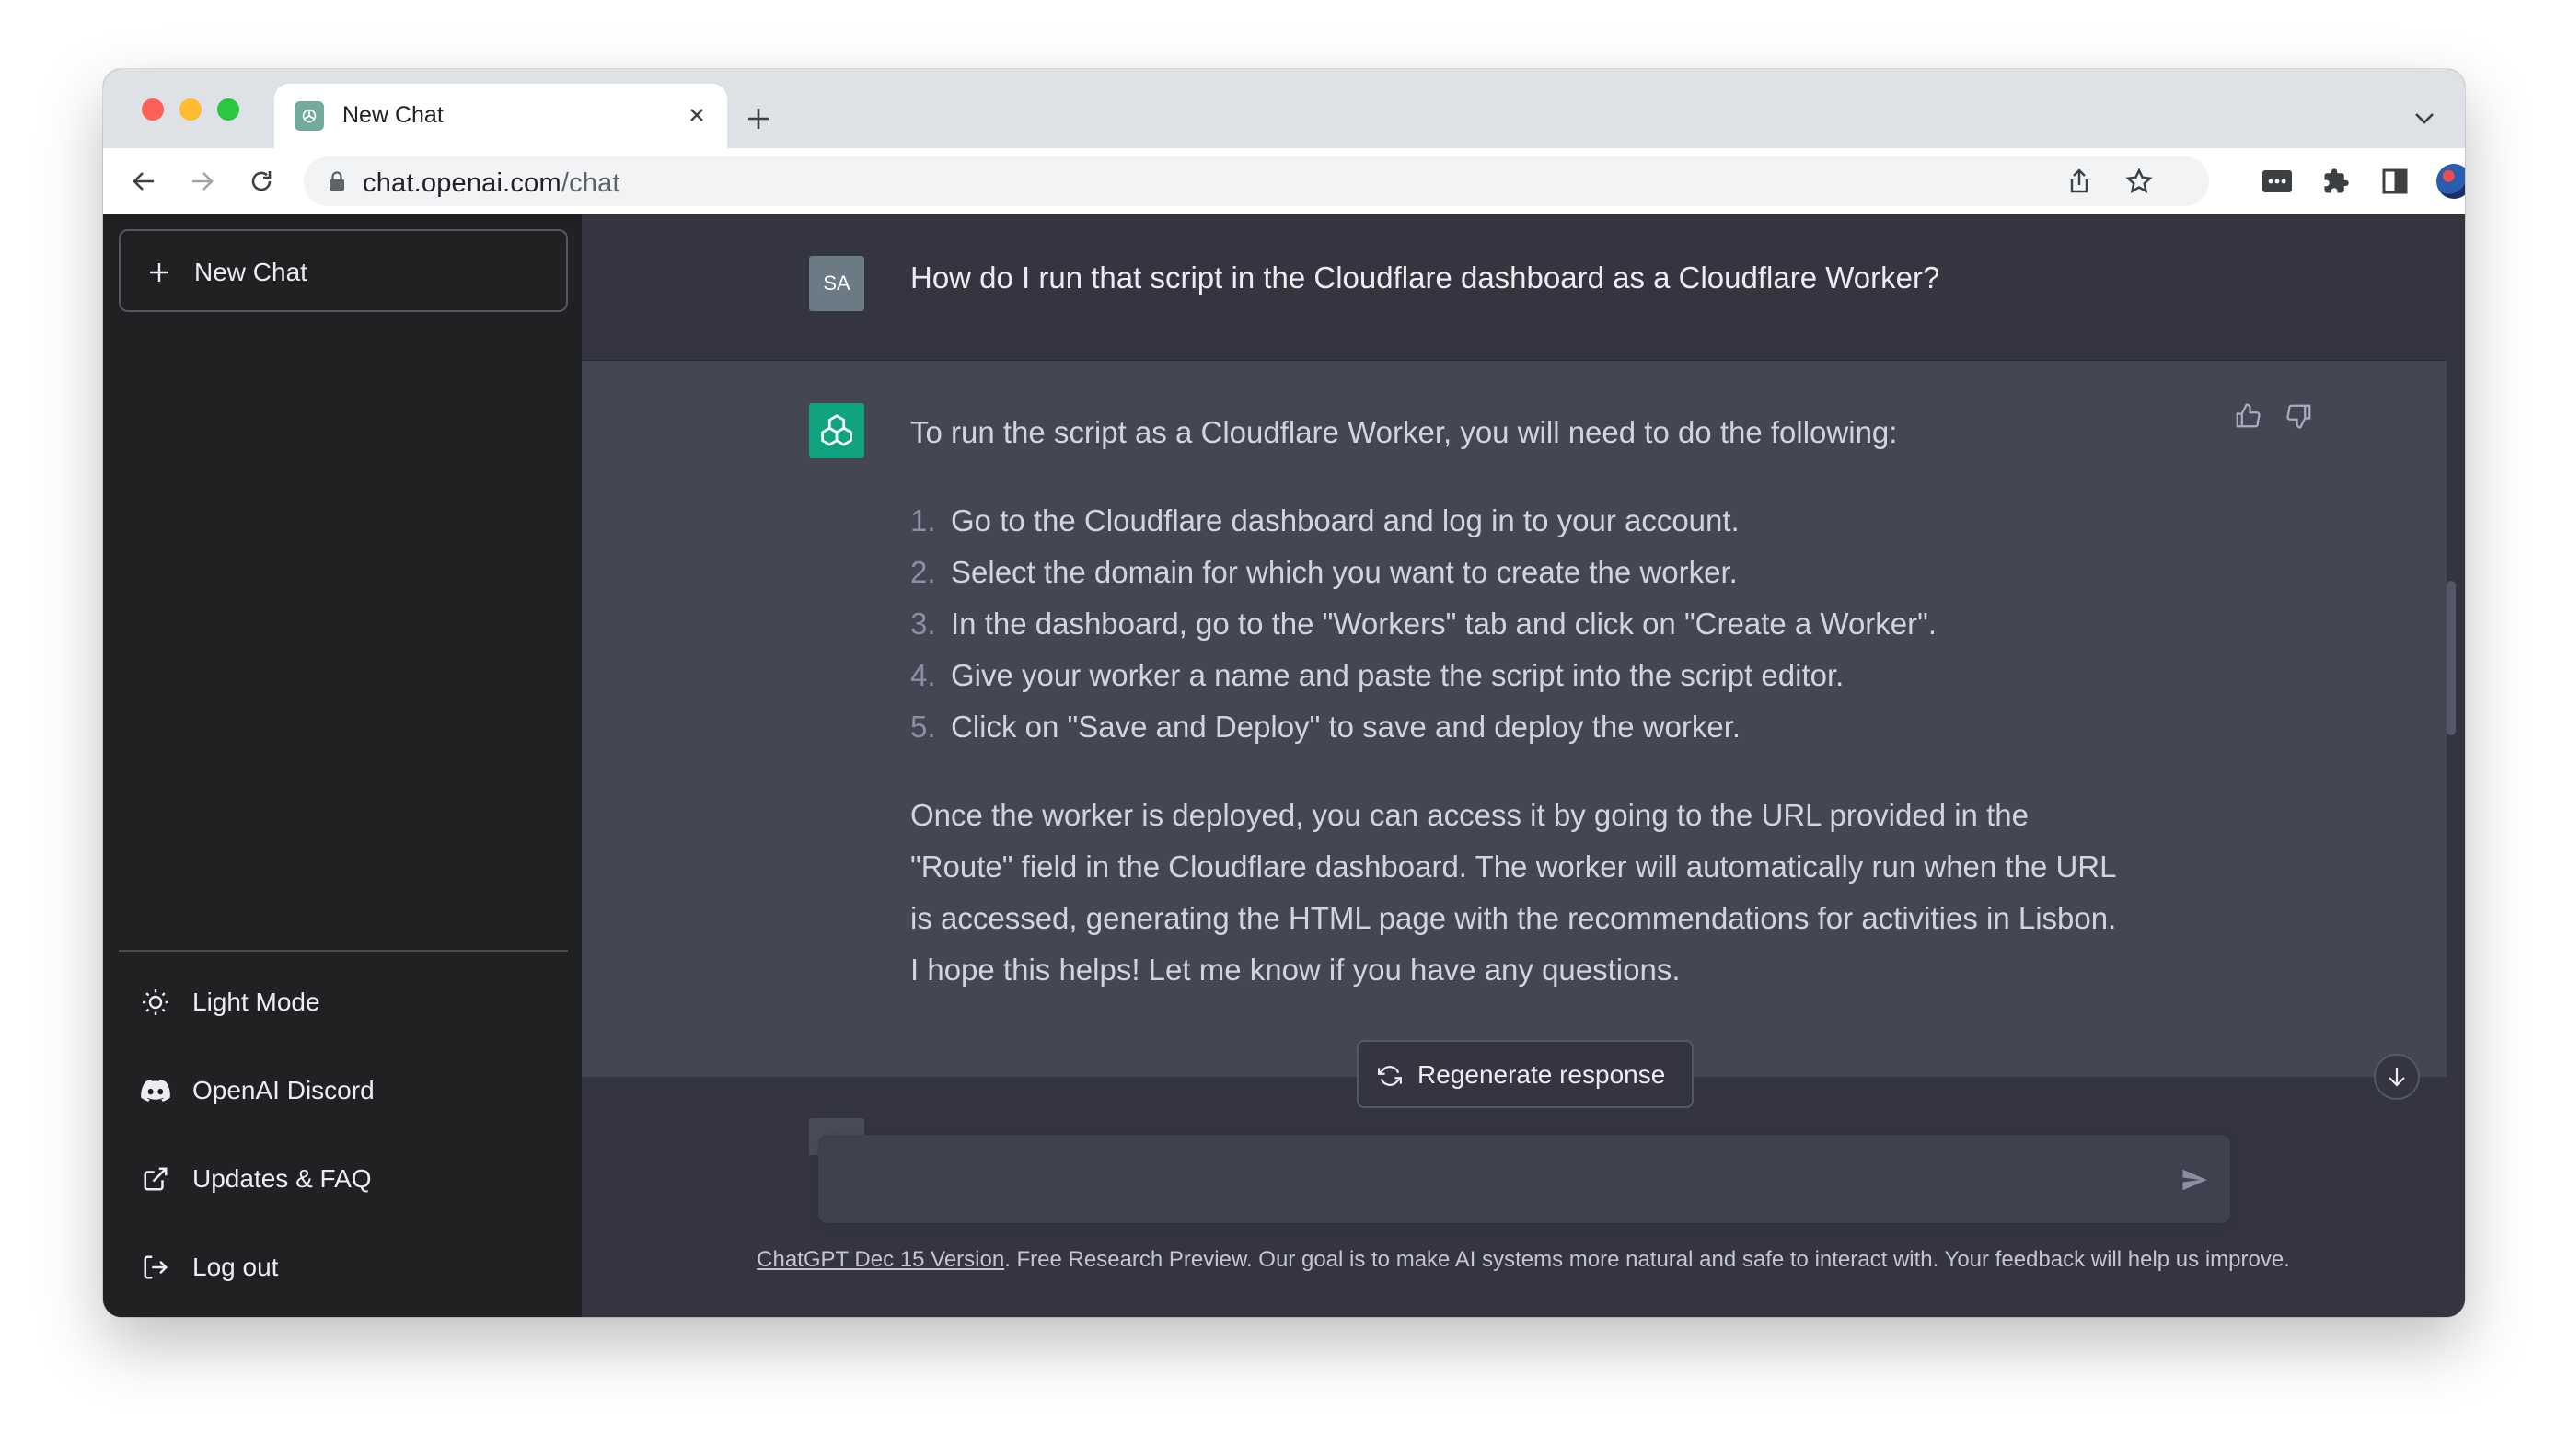 This screenshot has height=1456, width=2568. Describe the element at coordinates (393, 115) in the screenshot. I see `tab-title: New Chat` at that location.